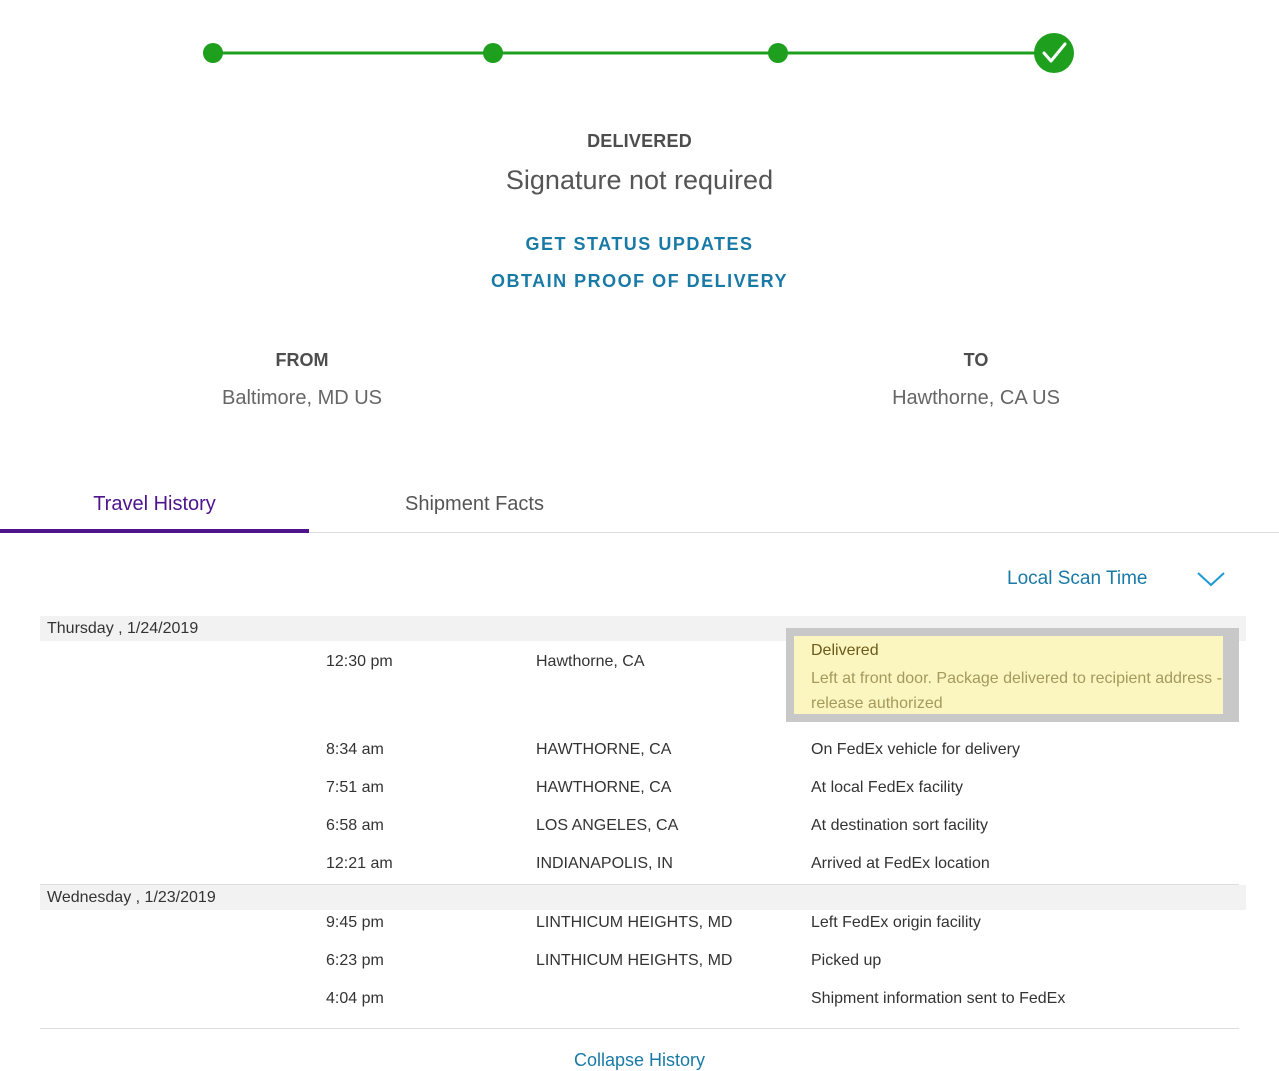 This screenshot has width=1279, height=1071. What do you see at coordinates (915, 749) in the screenshot?
I see `event-description: On FedEx vehicle for delivery` at bounding box center [915, 749].